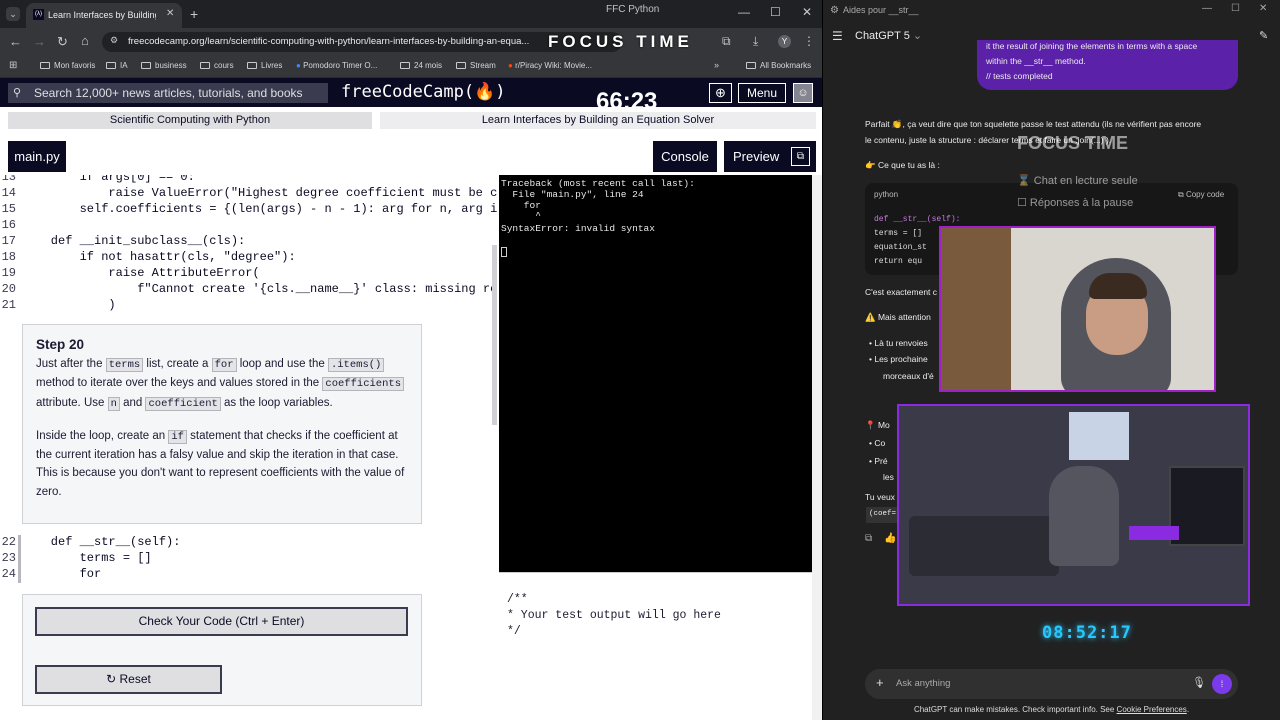  What do you see at coordinates (117, 65) in the screenshot?
I see `bookmark-ia: IA` at bounding box center [117, 65].